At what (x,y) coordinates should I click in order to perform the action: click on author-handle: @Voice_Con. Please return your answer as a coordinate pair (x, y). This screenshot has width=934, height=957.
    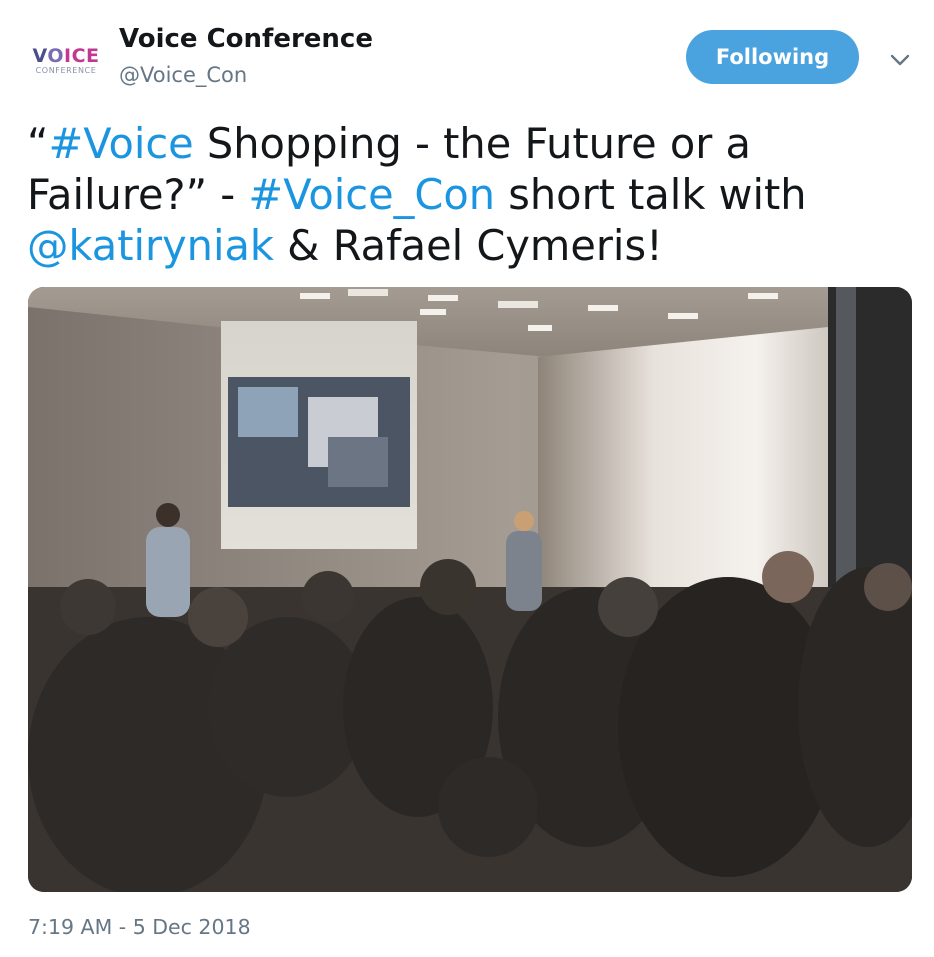
    Looking at the image, I should click on (183, 75).